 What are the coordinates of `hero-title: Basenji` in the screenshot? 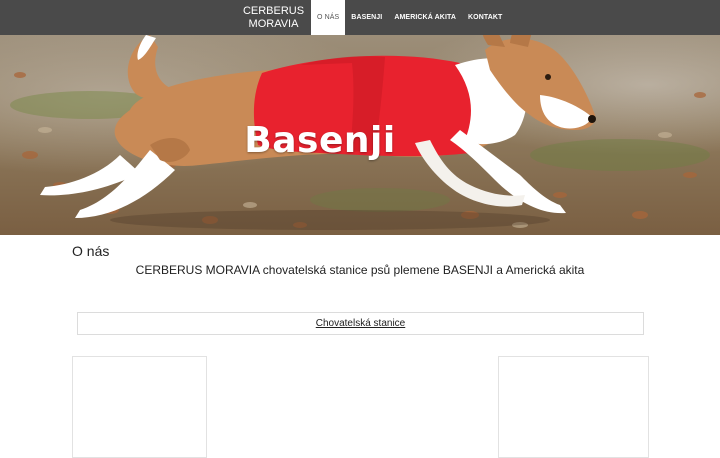 It's located at (320, 140).